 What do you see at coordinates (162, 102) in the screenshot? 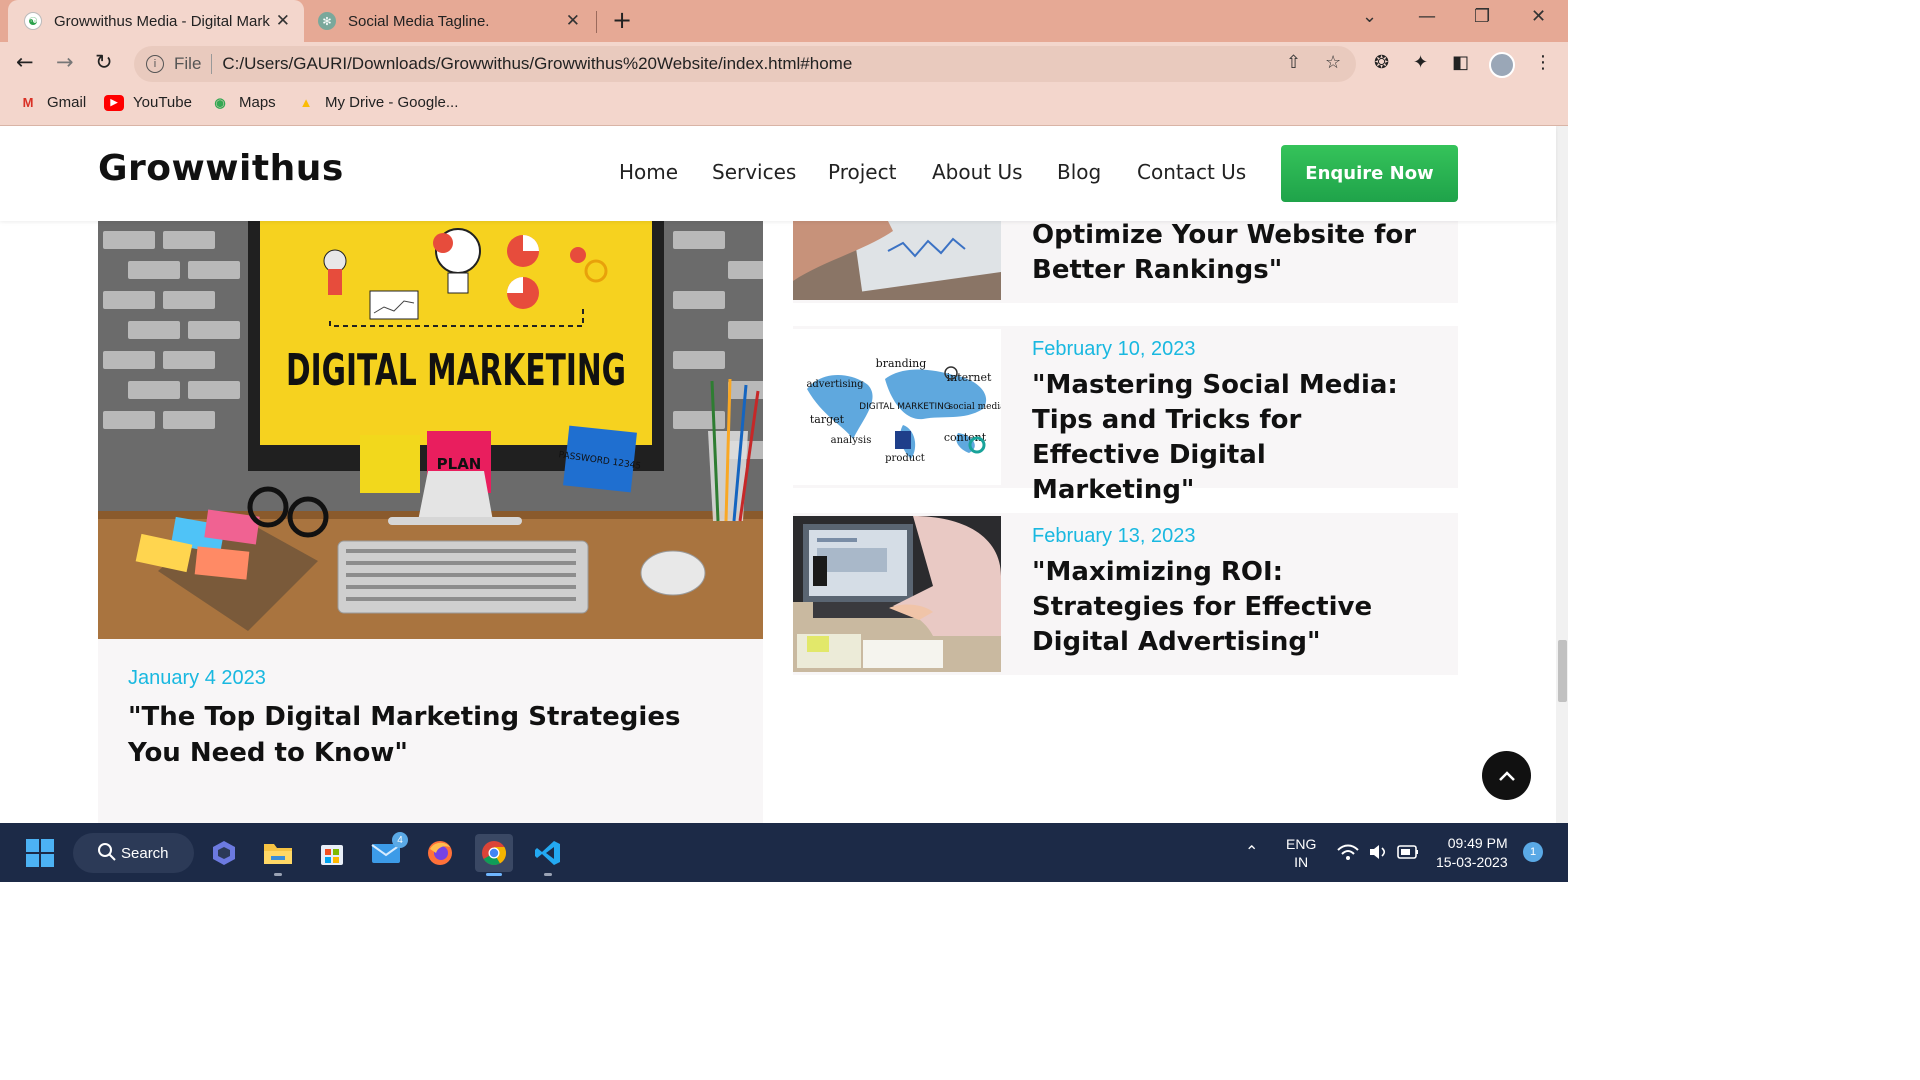
I see `bookmark-label: YouTube` at bounding box center [162, 102].